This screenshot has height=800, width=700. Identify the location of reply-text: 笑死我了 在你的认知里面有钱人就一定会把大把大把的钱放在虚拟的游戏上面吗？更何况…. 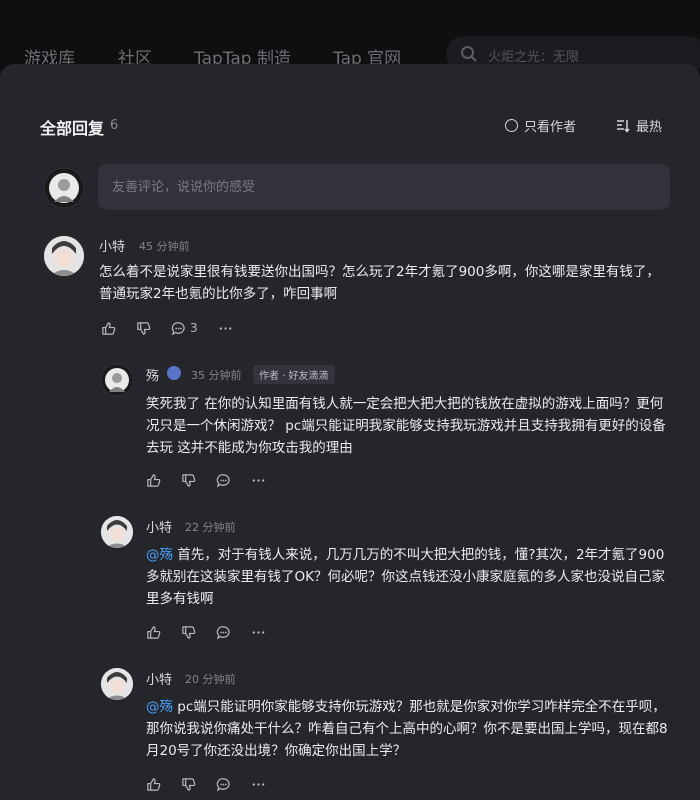
(408, 426).